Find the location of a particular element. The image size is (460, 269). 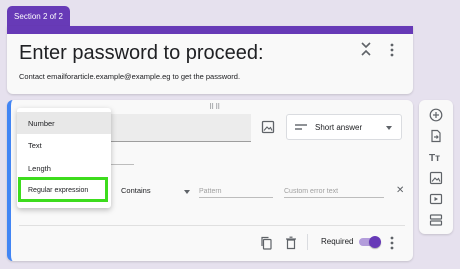

drag-handle-icon: ⠿⠿ is located at coordinates (215, 107).